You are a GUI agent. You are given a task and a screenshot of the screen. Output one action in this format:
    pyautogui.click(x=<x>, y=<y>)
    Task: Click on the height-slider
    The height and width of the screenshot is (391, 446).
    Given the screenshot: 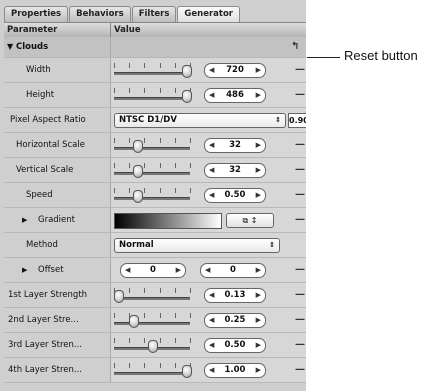 What is the action you would take?
    pyautogui.click(x=153, y=95)
    